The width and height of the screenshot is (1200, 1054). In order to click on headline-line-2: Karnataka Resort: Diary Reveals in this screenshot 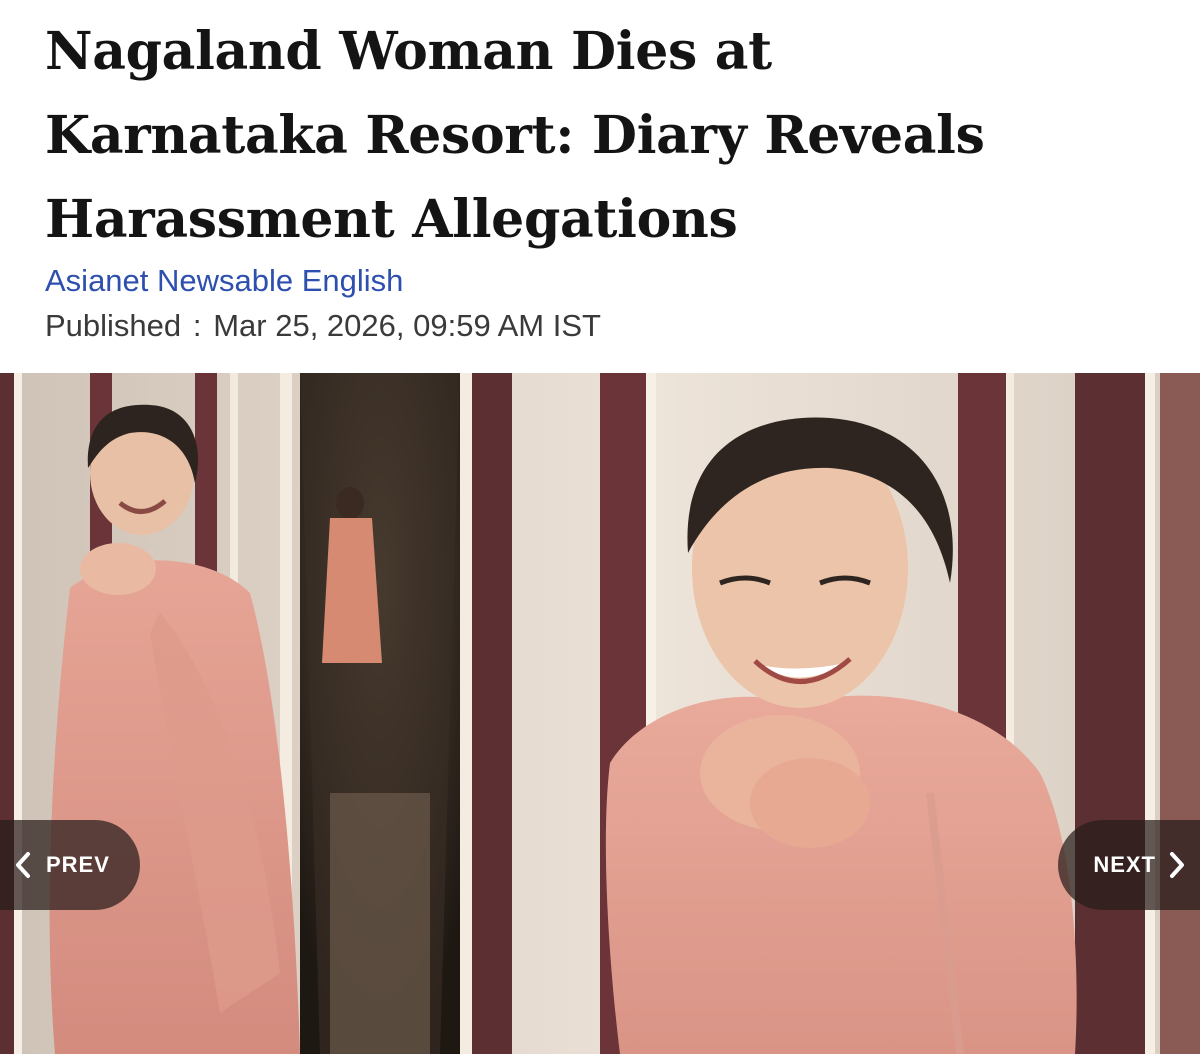, I will do `click(515, 135)`.